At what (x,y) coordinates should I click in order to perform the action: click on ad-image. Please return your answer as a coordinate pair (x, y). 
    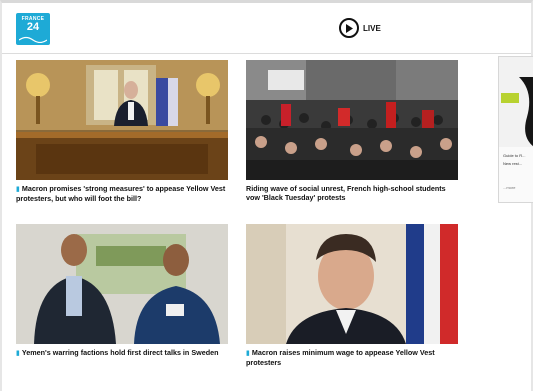
    Looking at the image, I should click on (516, 102).